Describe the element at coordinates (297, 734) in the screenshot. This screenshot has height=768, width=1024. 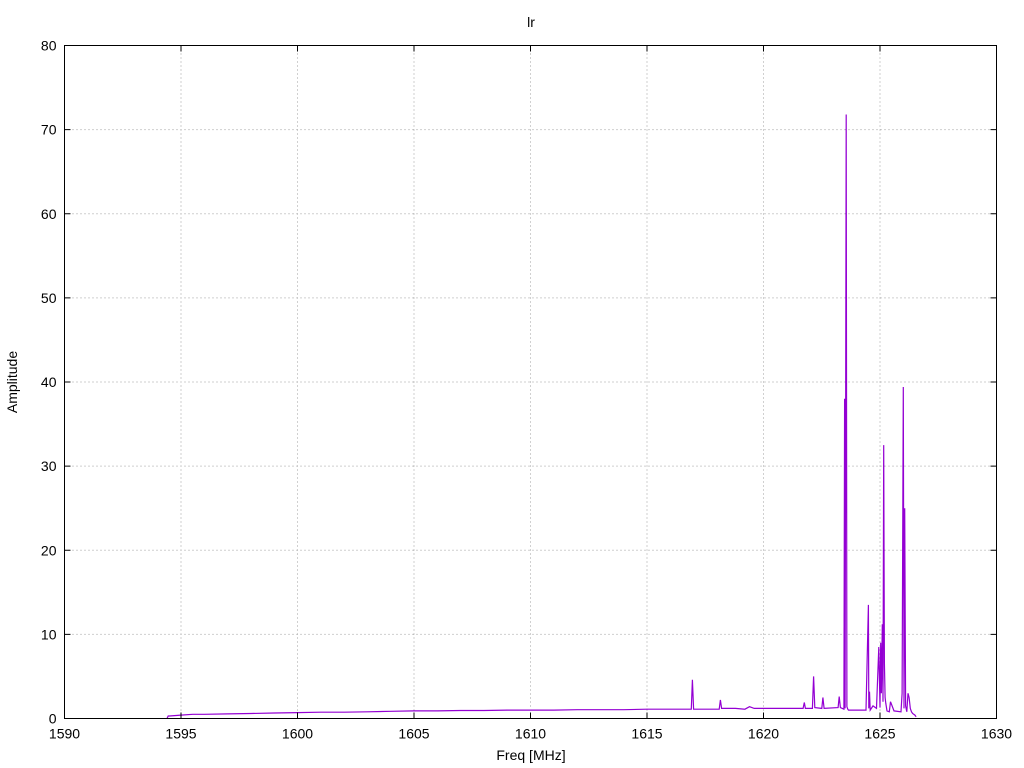
I see `x-tick-label: 1600` at that location.